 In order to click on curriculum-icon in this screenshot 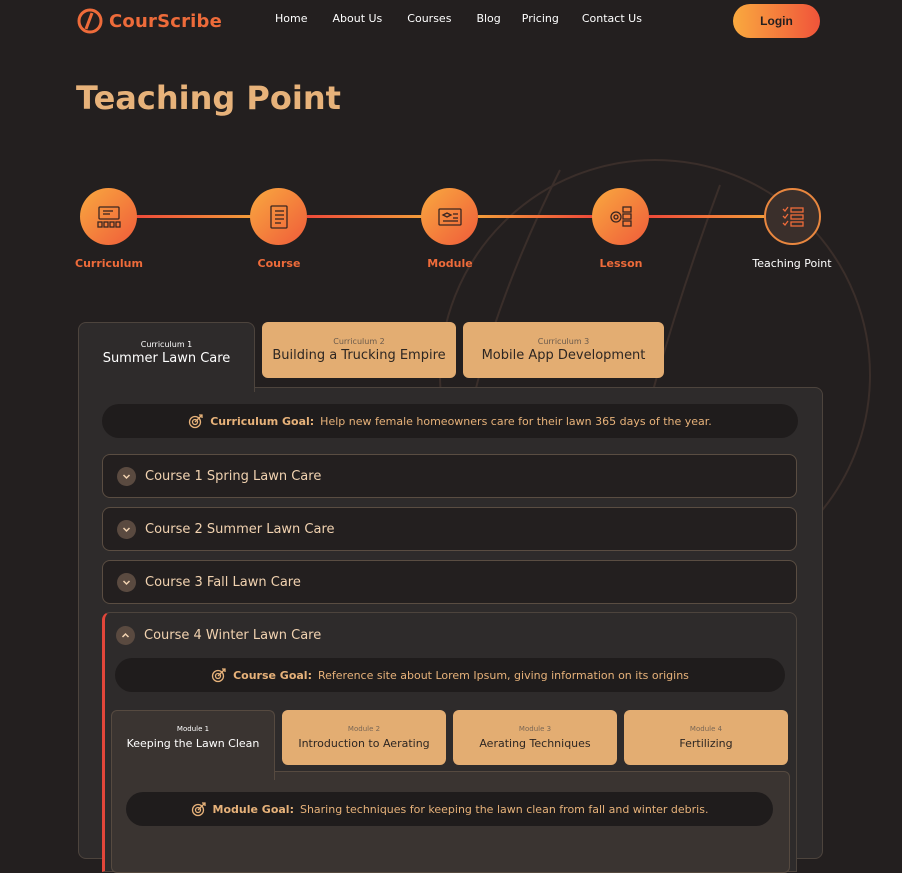, I will do `click(108, 216)`.